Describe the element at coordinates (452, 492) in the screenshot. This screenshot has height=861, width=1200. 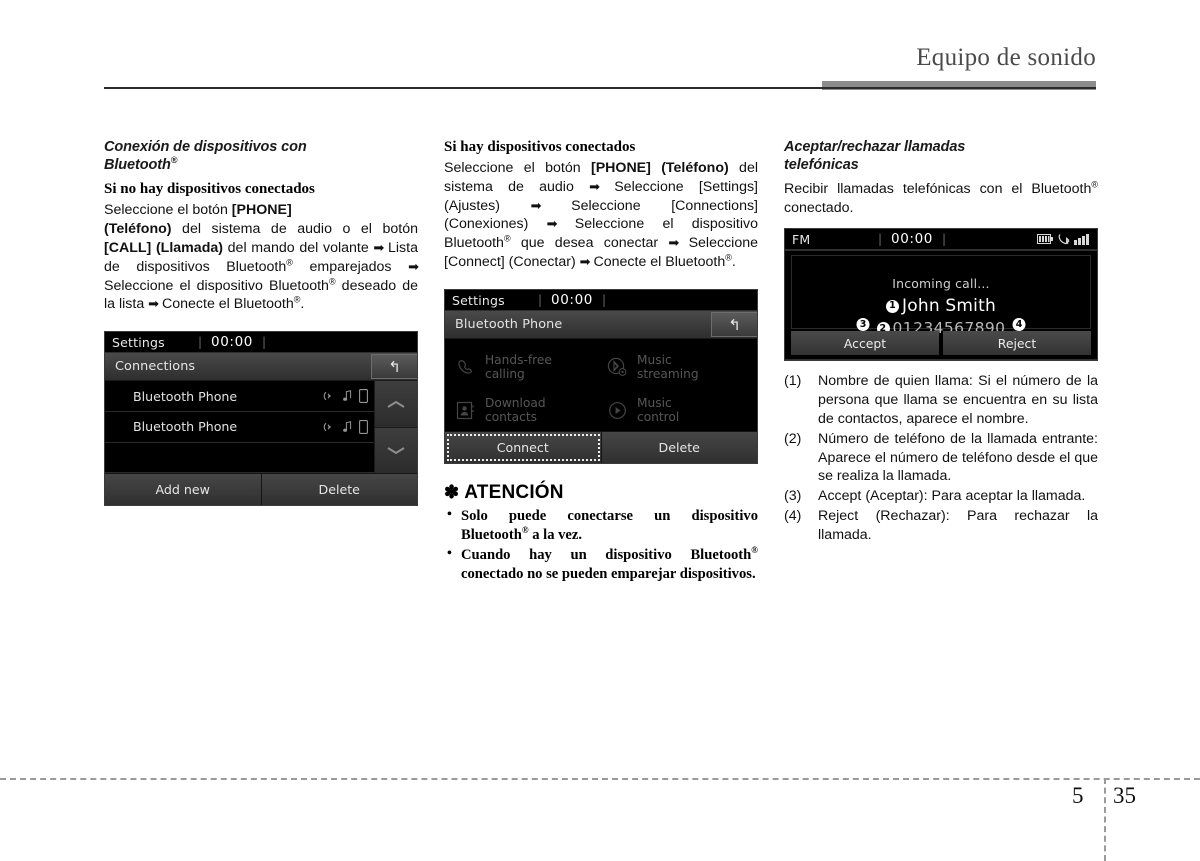
I see `asterisk-icon: ✽` at that location.